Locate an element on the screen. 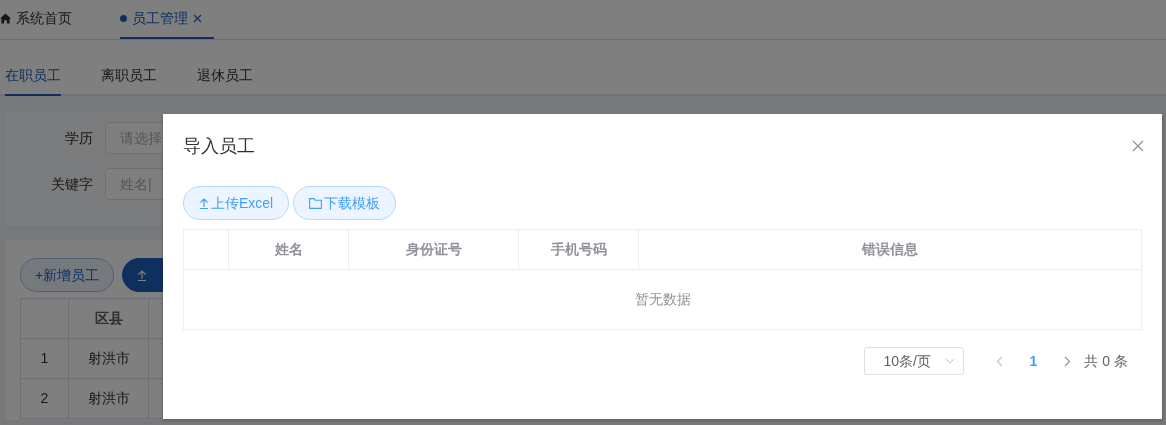 This screenshot has width=1166, height=425. active-dot-icon is located at coordinates (123, 18).